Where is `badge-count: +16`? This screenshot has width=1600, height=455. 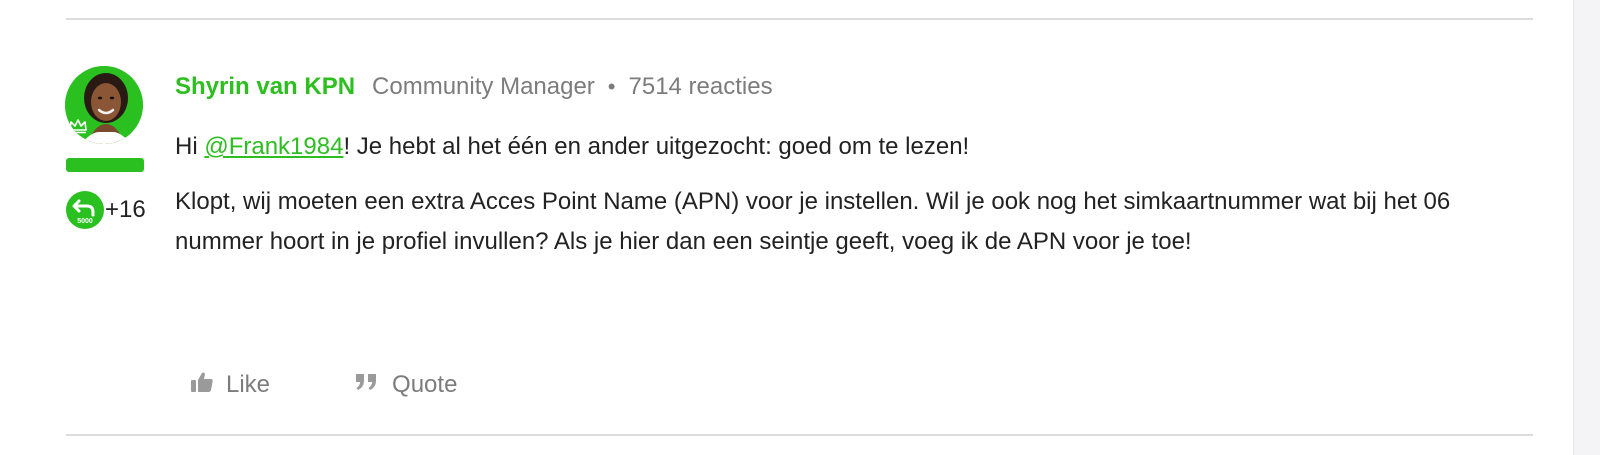 badge-count: +16 is located at coordinates (125, 209).